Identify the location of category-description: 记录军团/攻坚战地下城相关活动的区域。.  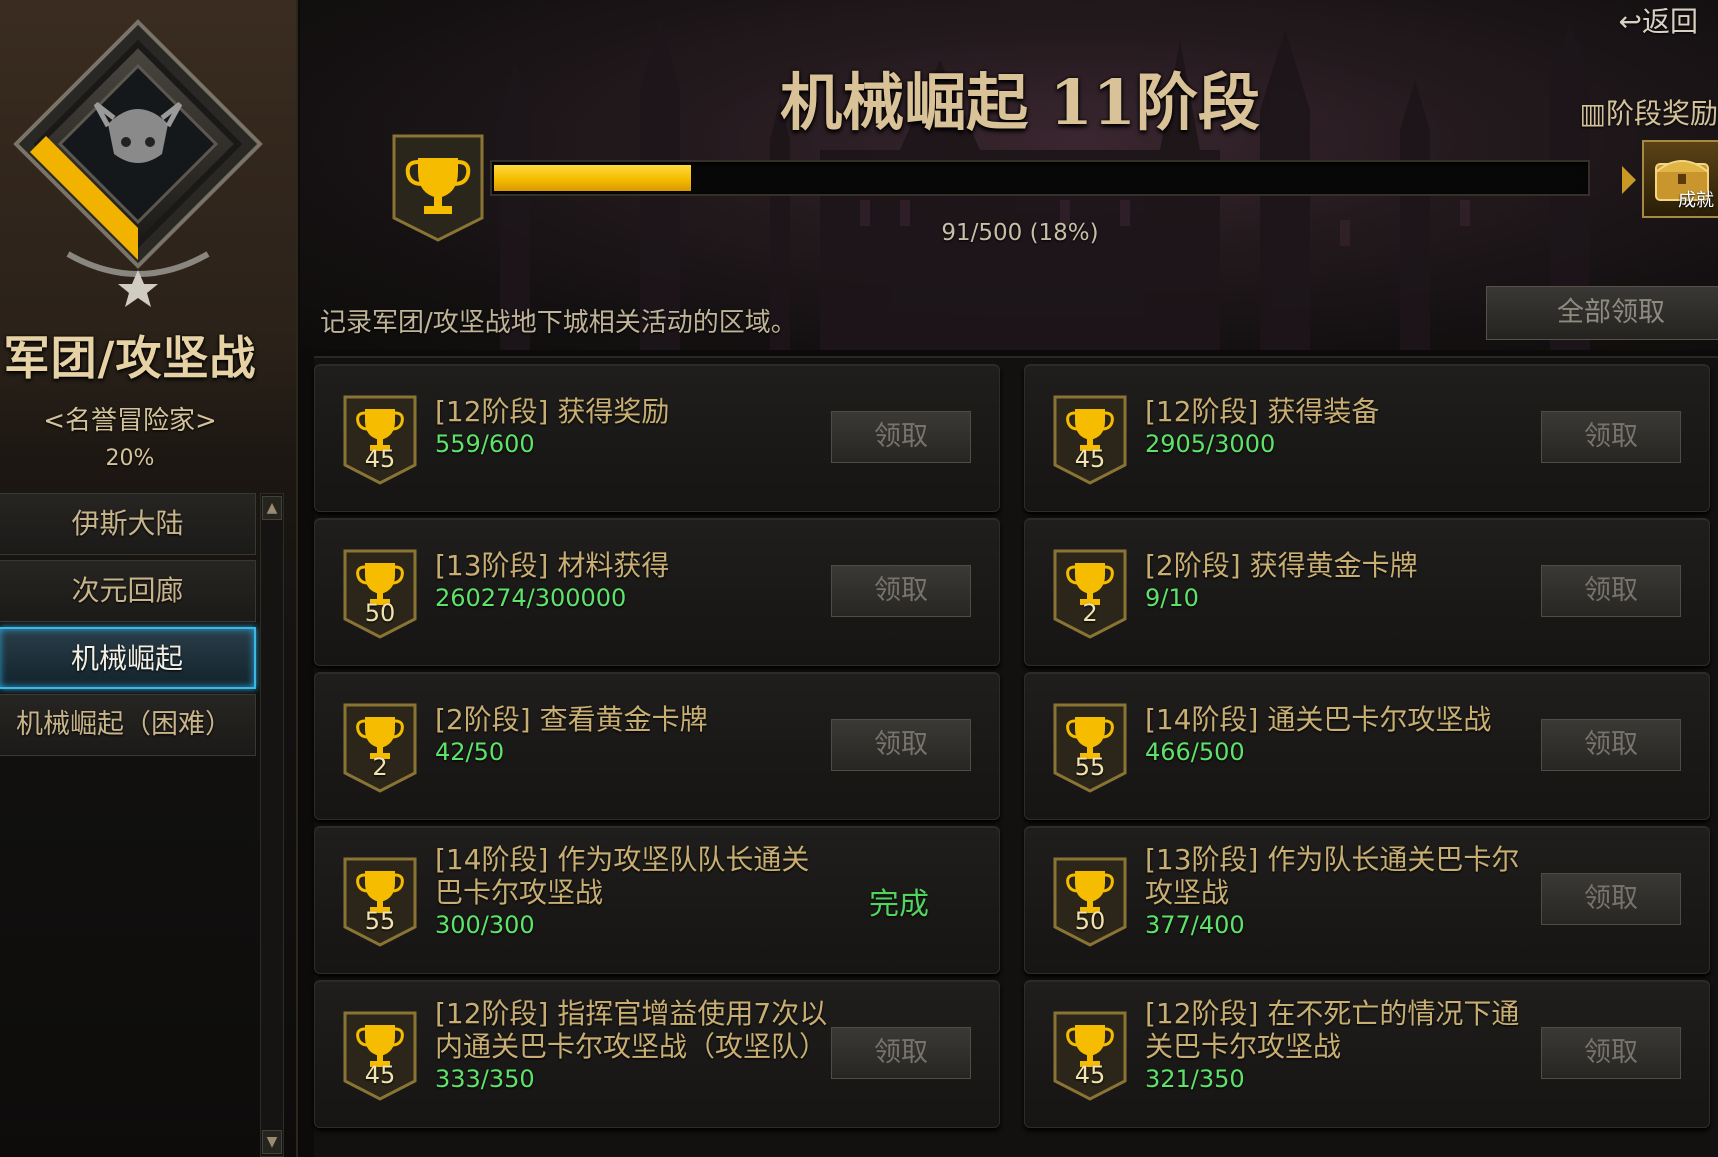
(558, 323).